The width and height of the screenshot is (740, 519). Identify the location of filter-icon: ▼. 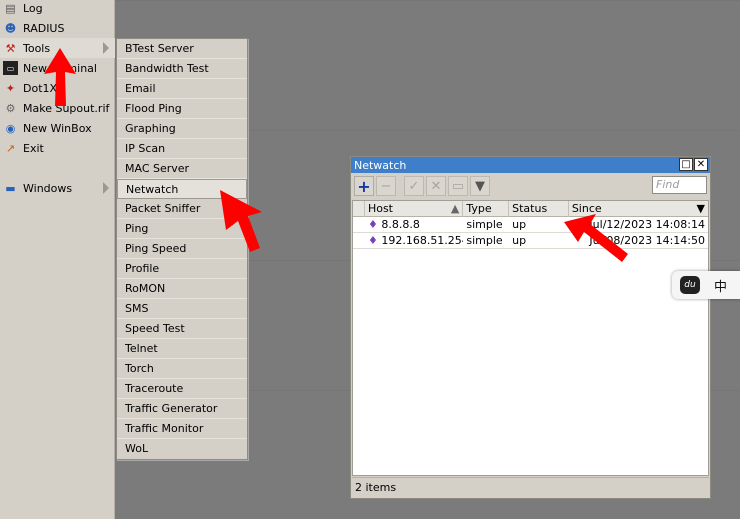
(480, 186).